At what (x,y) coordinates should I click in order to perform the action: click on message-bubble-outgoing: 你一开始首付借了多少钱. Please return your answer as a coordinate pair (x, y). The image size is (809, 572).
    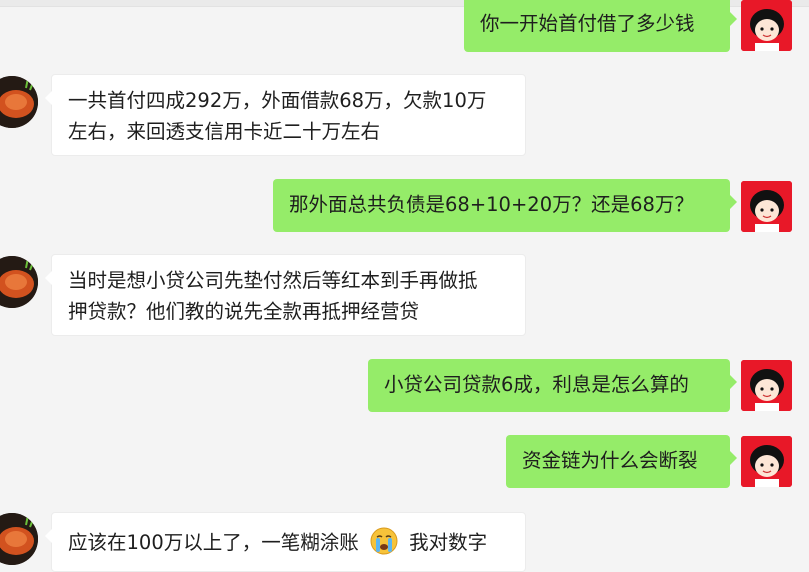
    Looking at the image, I should click on (600, 26).